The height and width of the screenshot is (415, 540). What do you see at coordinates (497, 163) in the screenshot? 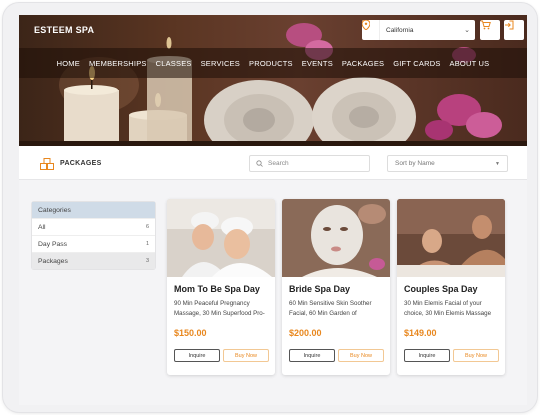
I see `caret-down-icon: ▼` at bounding box center [497, 163].